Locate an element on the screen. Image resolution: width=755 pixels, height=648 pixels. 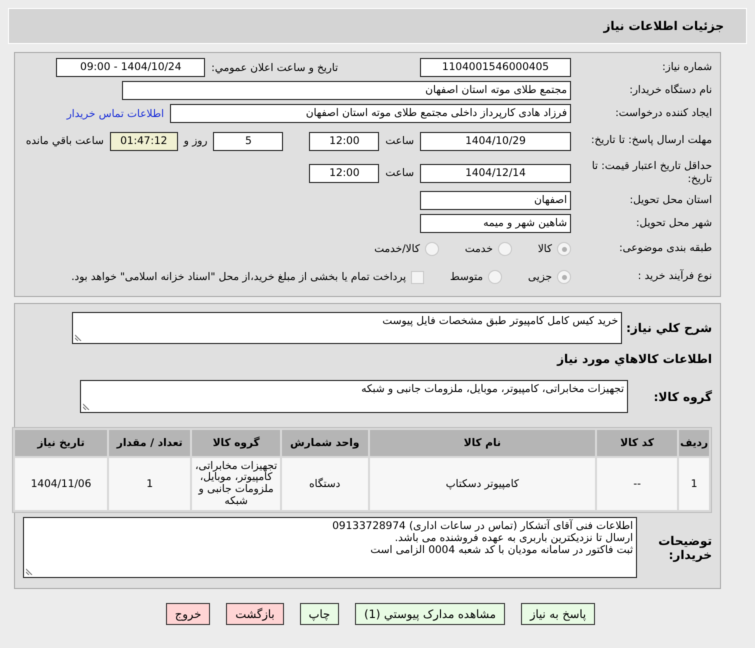
input-field: اصفهان is located at coordinates (495, 200).